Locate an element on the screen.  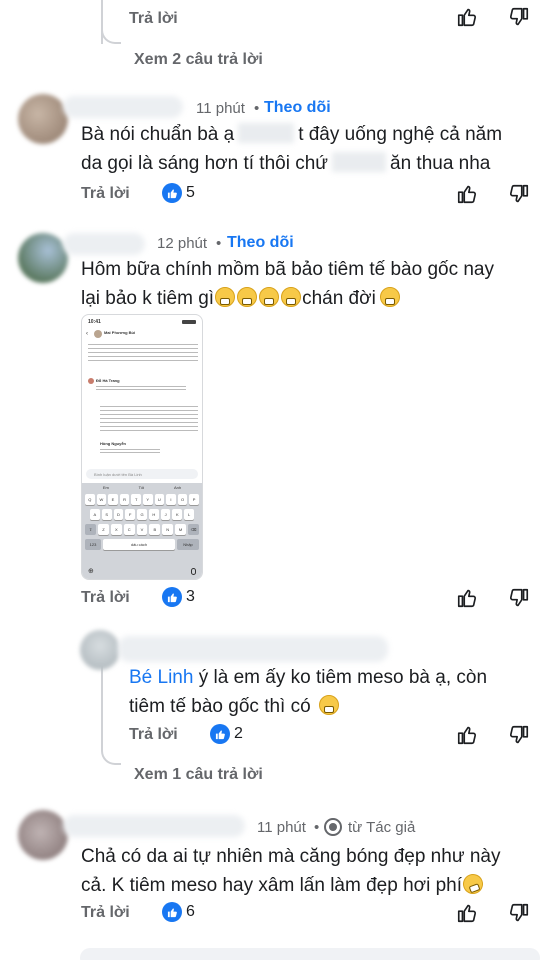
keyboard-suggestions: Em Tôi Anh is located at coordinates (142, 487).